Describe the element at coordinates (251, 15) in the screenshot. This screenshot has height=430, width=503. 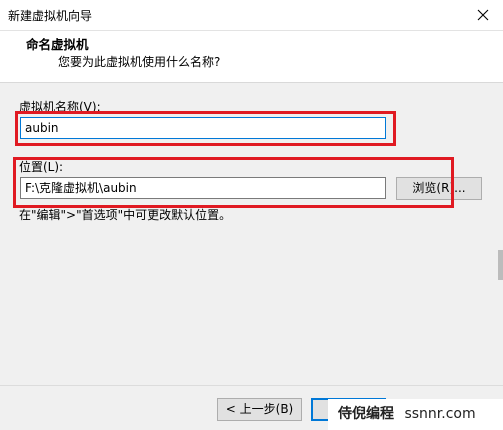
I see `title-bar: 新建虚拟机向导` at that location.